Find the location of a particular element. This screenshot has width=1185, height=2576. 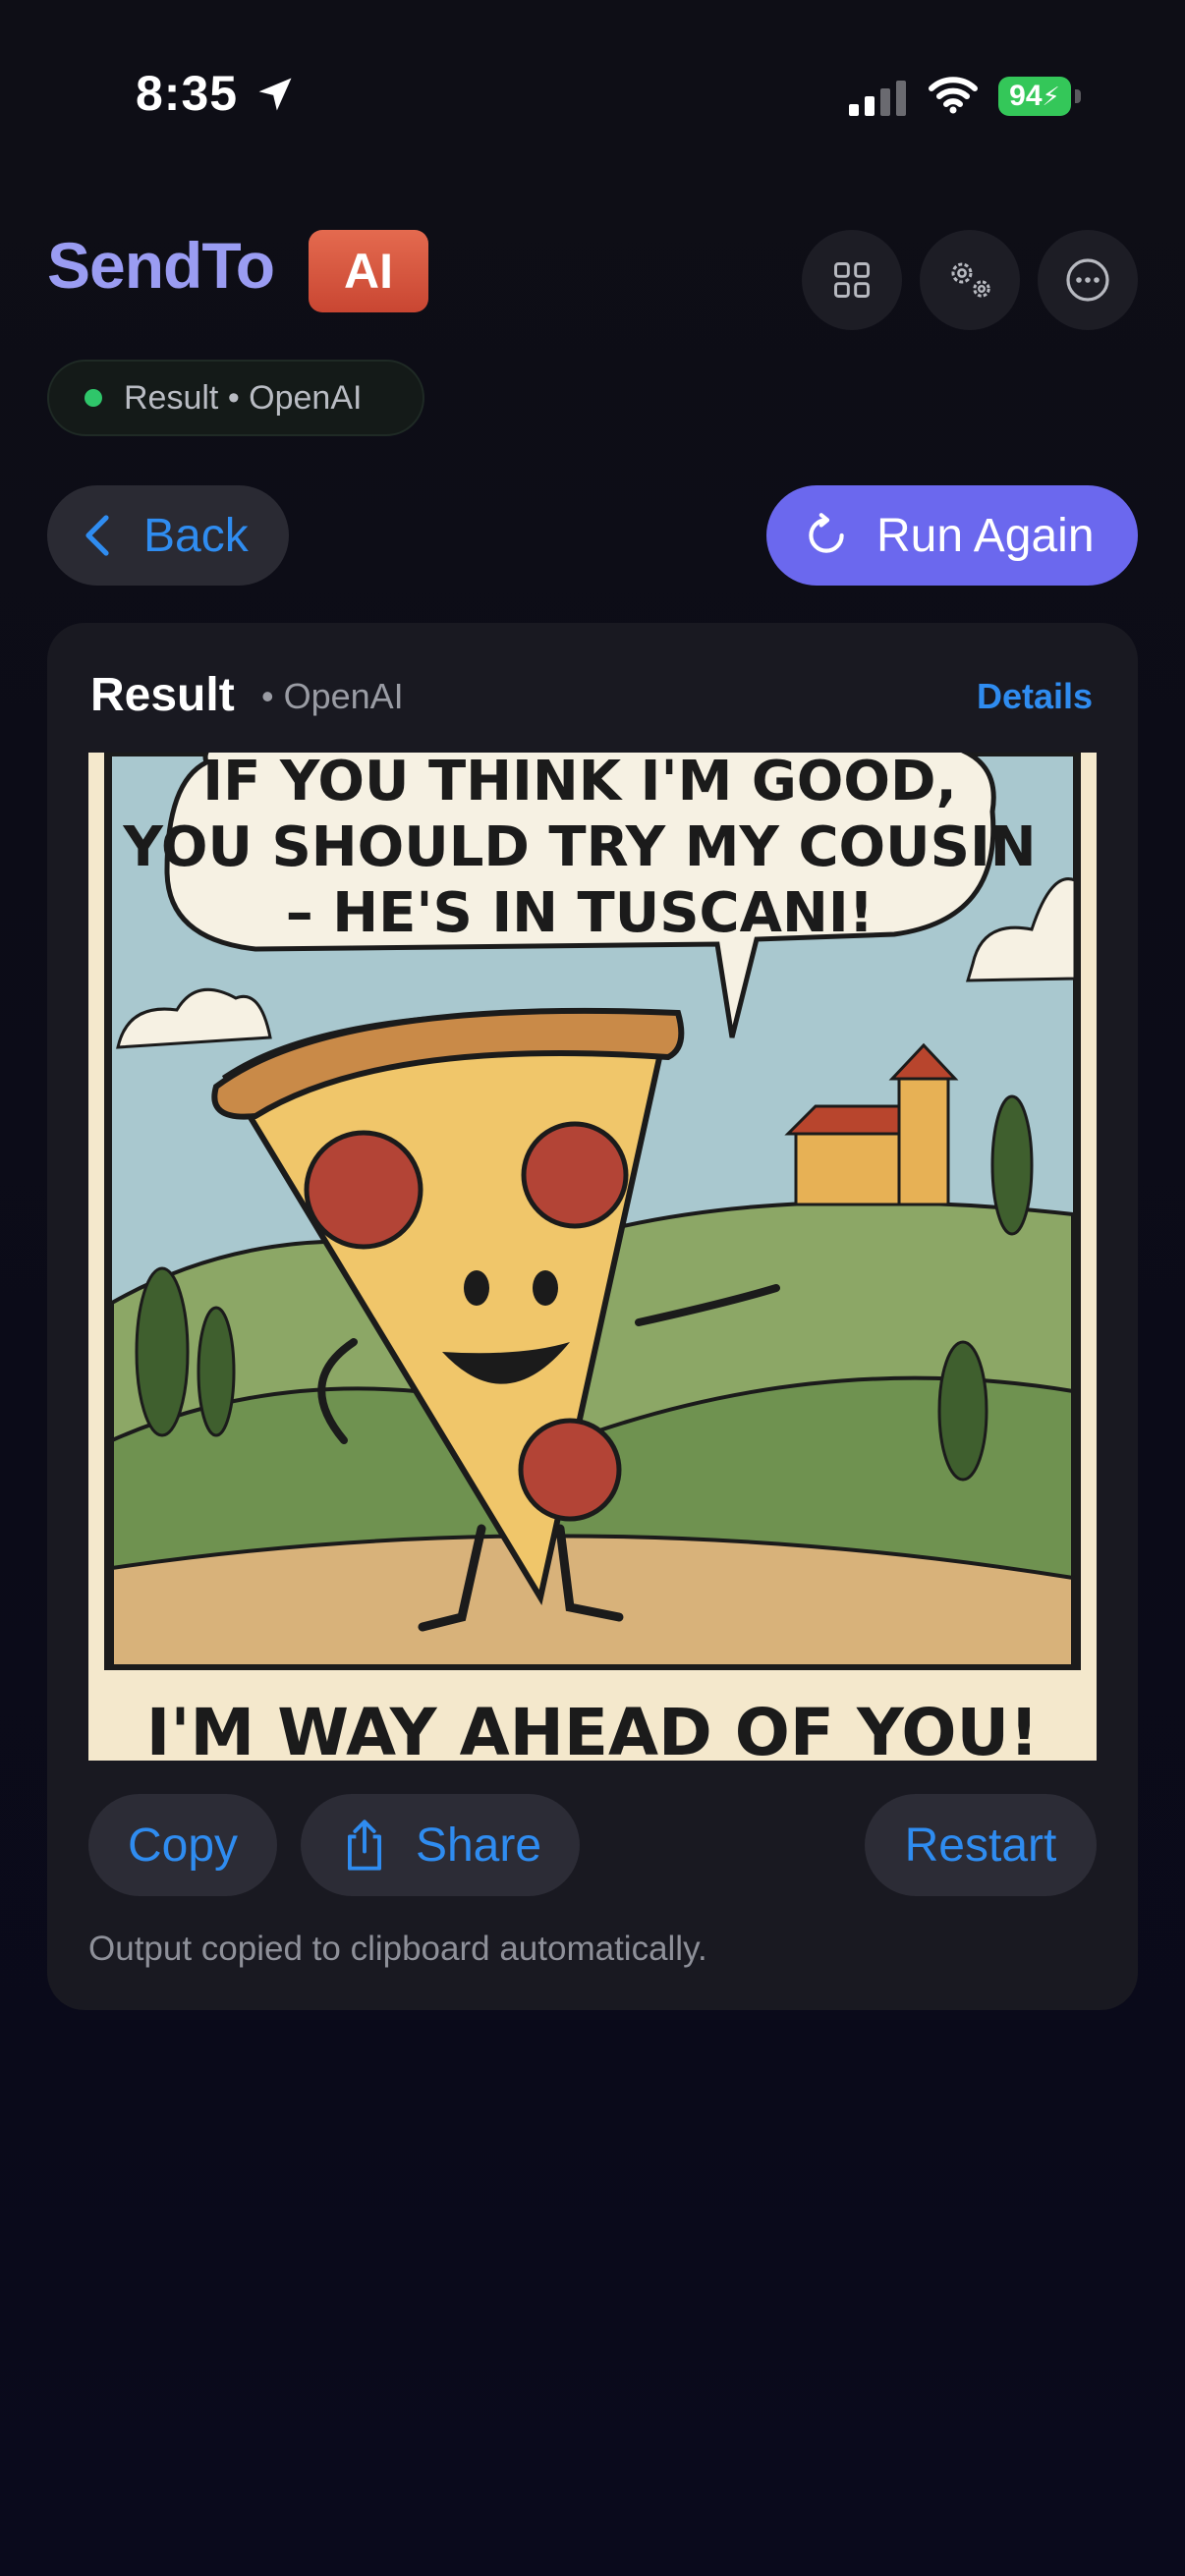

brand-title: SendTo is located at coordinates (161, 265).